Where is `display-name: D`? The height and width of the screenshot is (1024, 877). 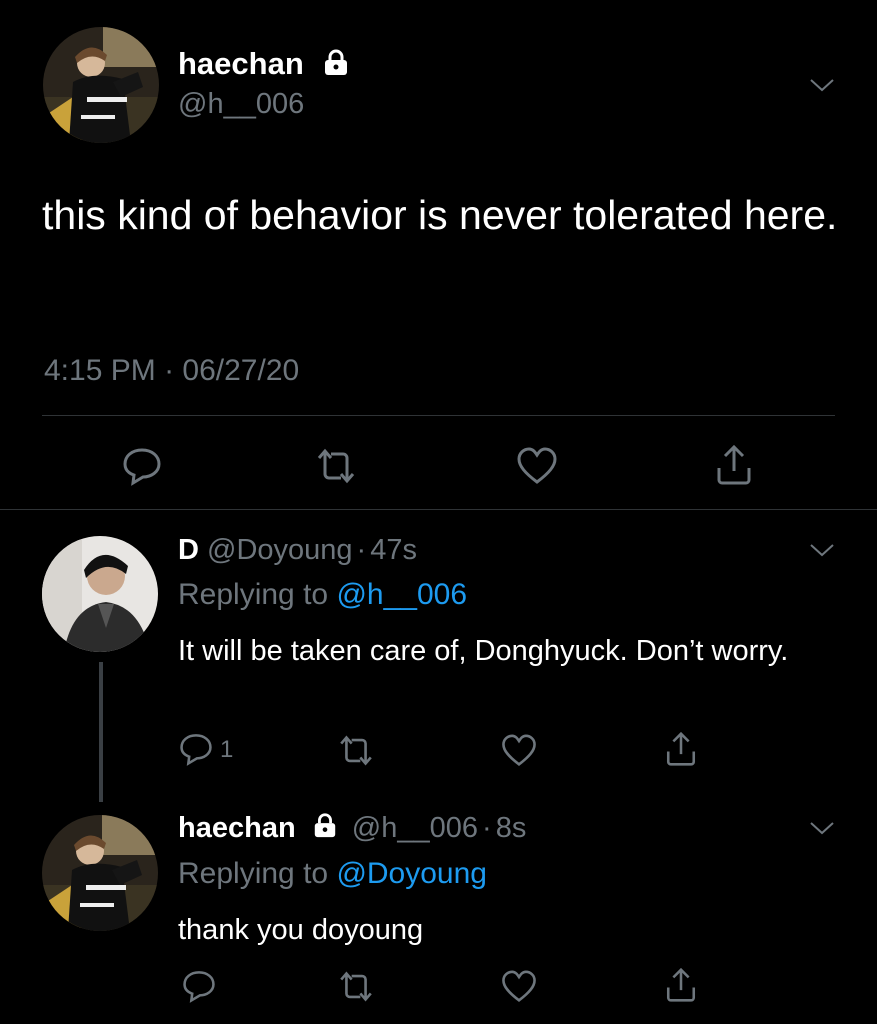 display-name: D is located at coordinates (188, 550).